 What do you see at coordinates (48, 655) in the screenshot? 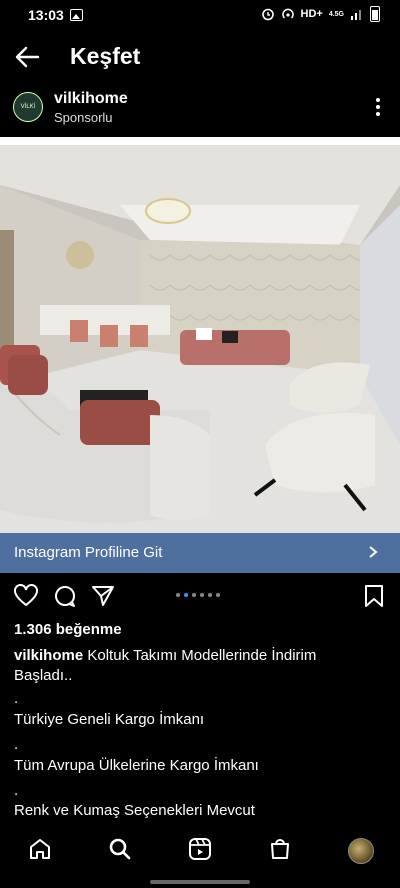
I see `caption-username: vilkihome` at bounding box center [48, 655].